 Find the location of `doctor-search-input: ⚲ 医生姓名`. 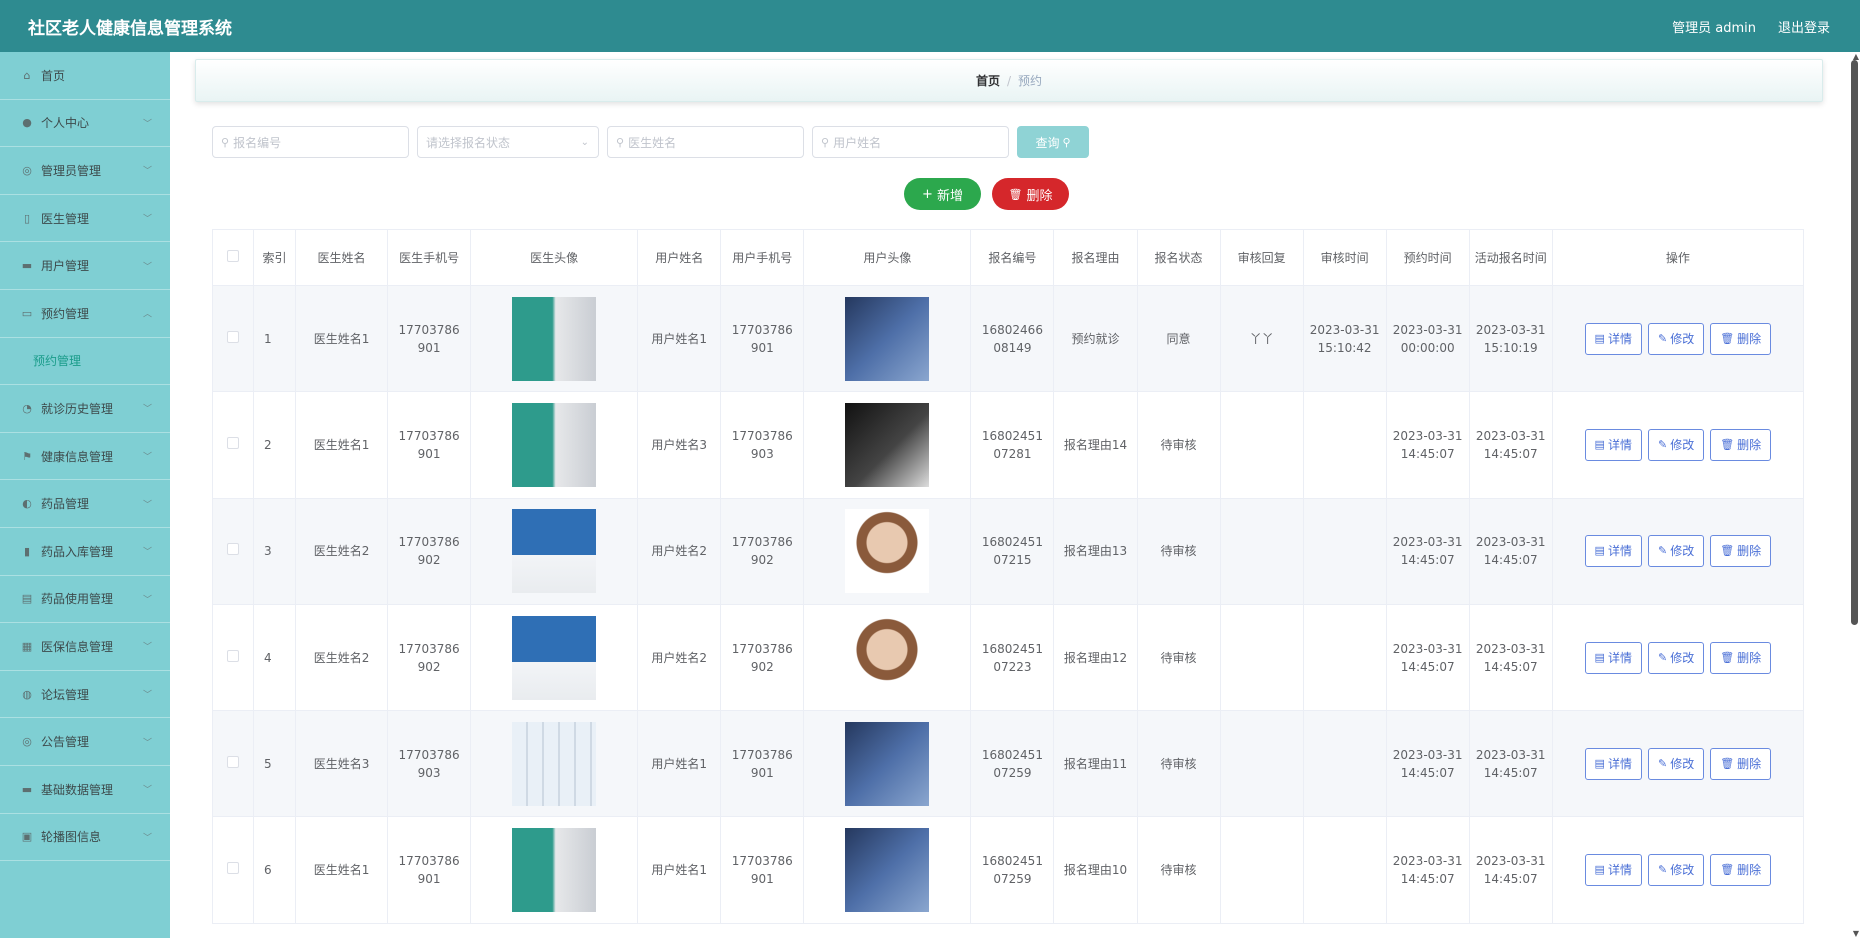

doctor-search-input: ⚲ 医生姓名 is located at coordinates (705, 142).